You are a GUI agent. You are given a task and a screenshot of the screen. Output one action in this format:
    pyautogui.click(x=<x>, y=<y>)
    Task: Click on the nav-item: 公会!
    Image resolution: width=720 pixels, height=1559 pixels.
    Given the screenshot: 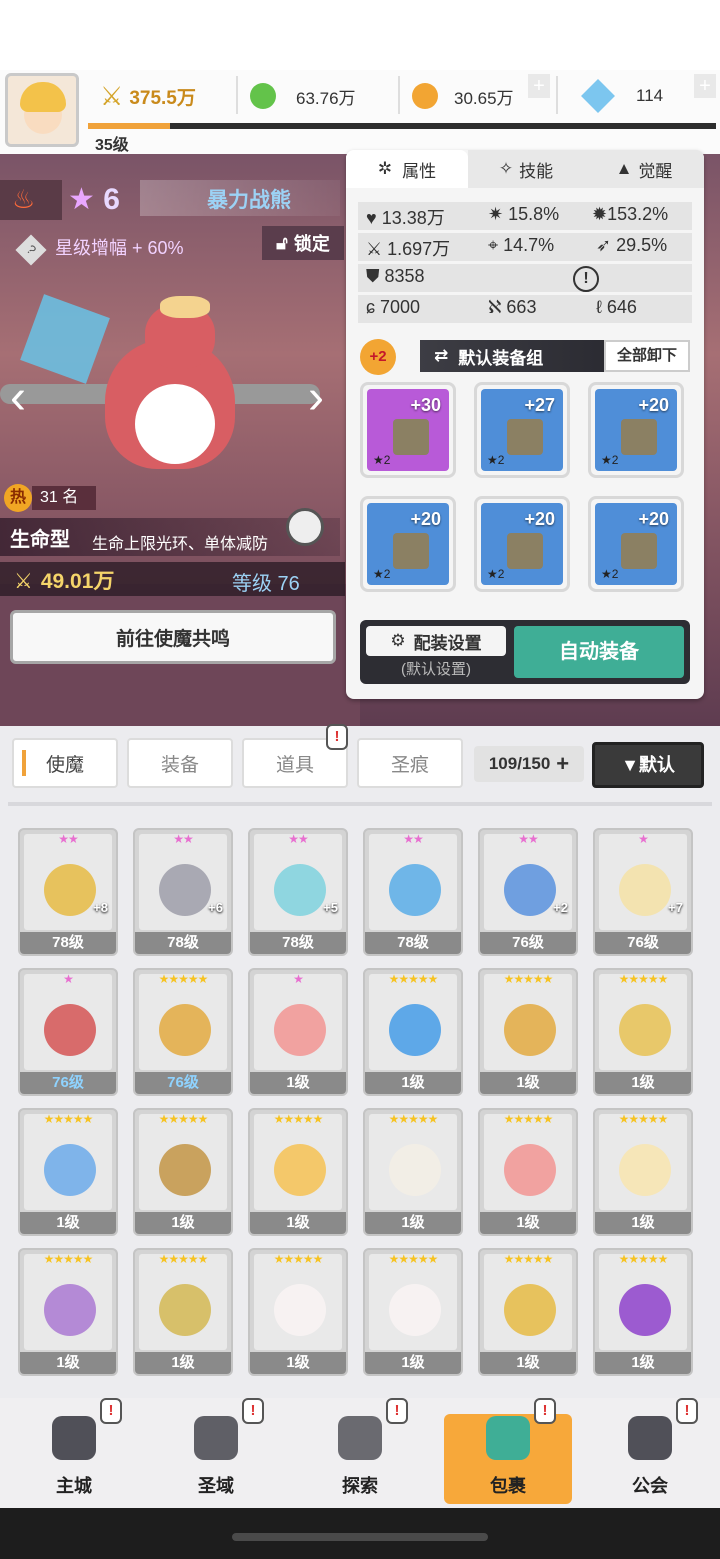 What is the action you would take?
    pyautogui.click(x=650, y=1449)
    